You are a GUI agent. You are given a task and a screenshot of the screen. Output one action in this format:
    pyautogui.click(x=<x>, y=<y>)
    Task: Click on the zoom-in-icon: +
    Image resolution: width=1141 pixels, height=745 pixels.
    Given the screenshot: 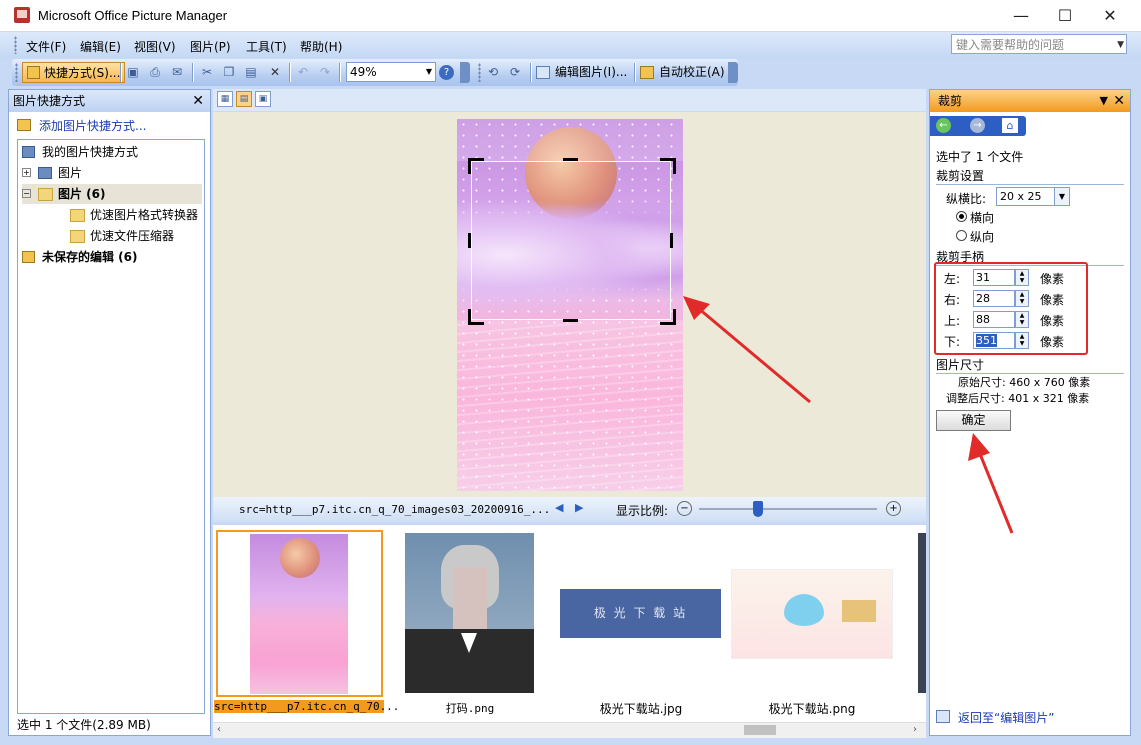 What is the action you would take?
    pyautogui.click(x=893, y=508)
    